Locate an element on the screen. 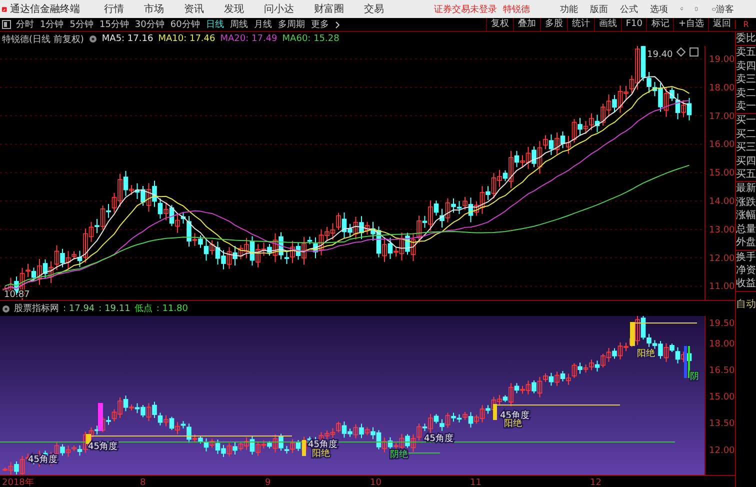 The image size is (756, 487). quote-label: 卖一 is located at coordinates (746, 107).